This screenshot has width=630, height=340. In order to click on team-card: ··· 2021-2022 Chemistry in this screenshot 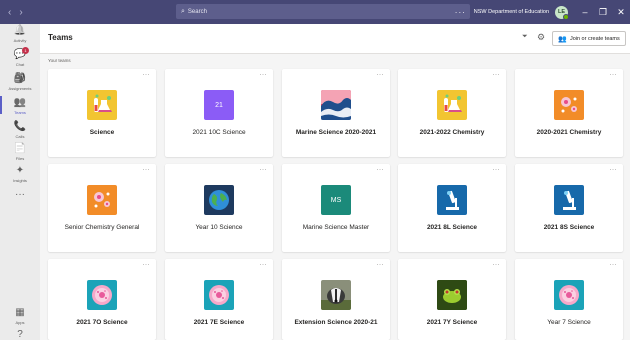, I will do `click(452, 113)`.